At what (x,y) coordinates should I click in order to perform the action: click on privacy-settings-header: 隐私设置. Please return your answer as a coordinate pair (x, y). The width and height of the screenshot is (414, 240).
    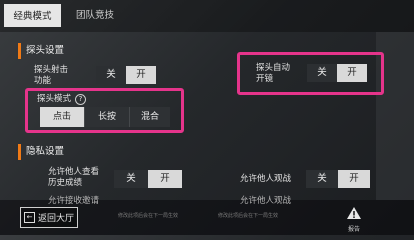
    Looking at the image, I should click on (113, 152).